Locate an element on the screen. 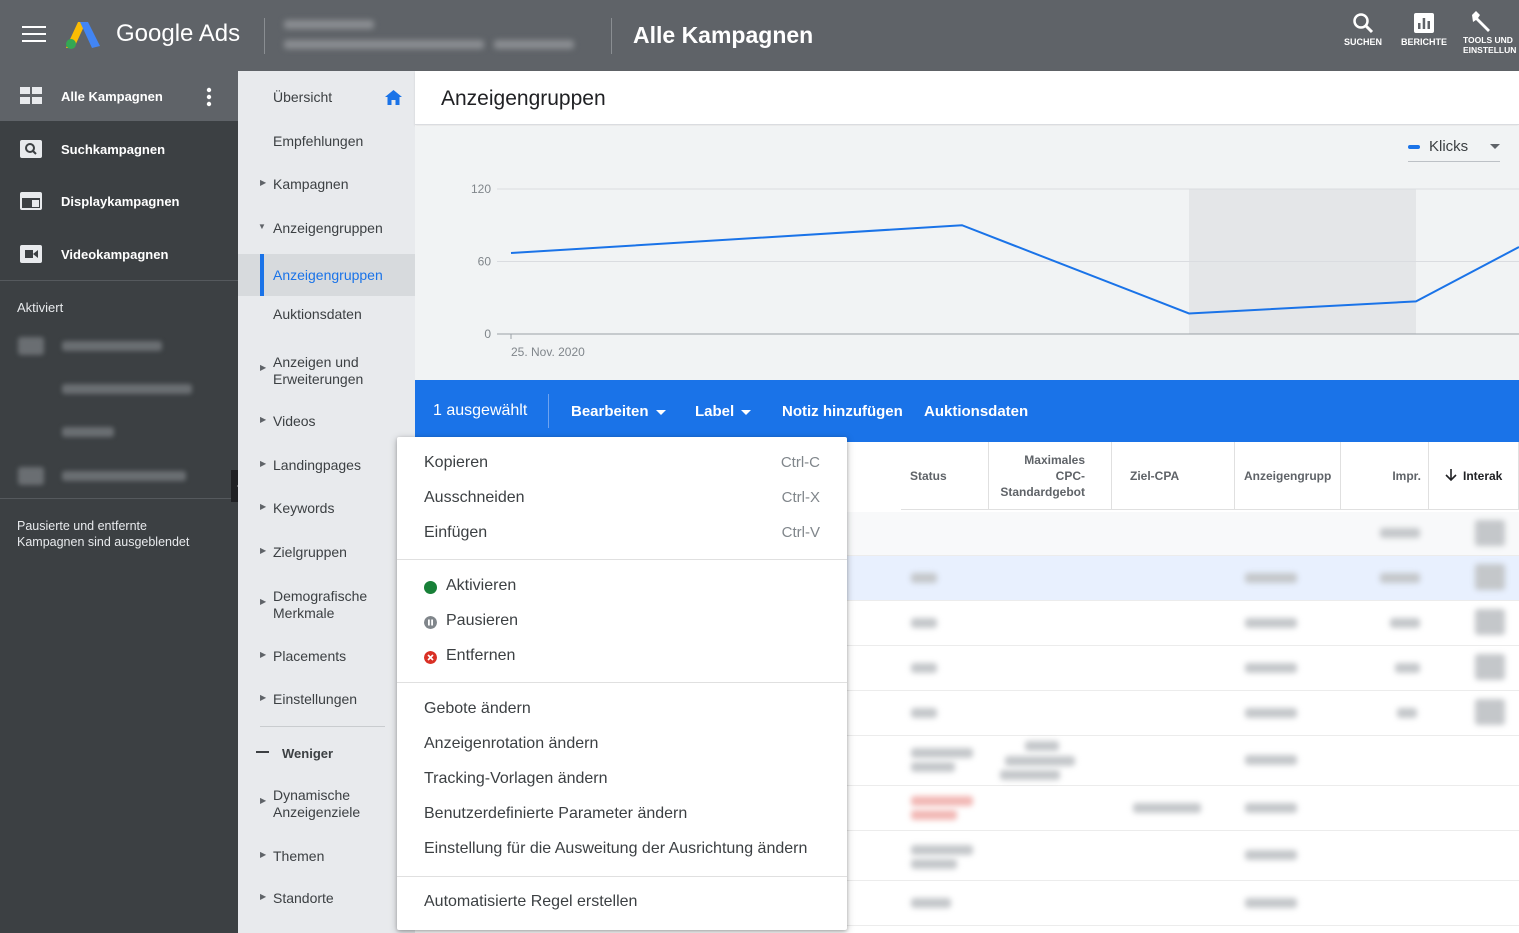  video-campaign-icon is located at coordinates (31, 254).